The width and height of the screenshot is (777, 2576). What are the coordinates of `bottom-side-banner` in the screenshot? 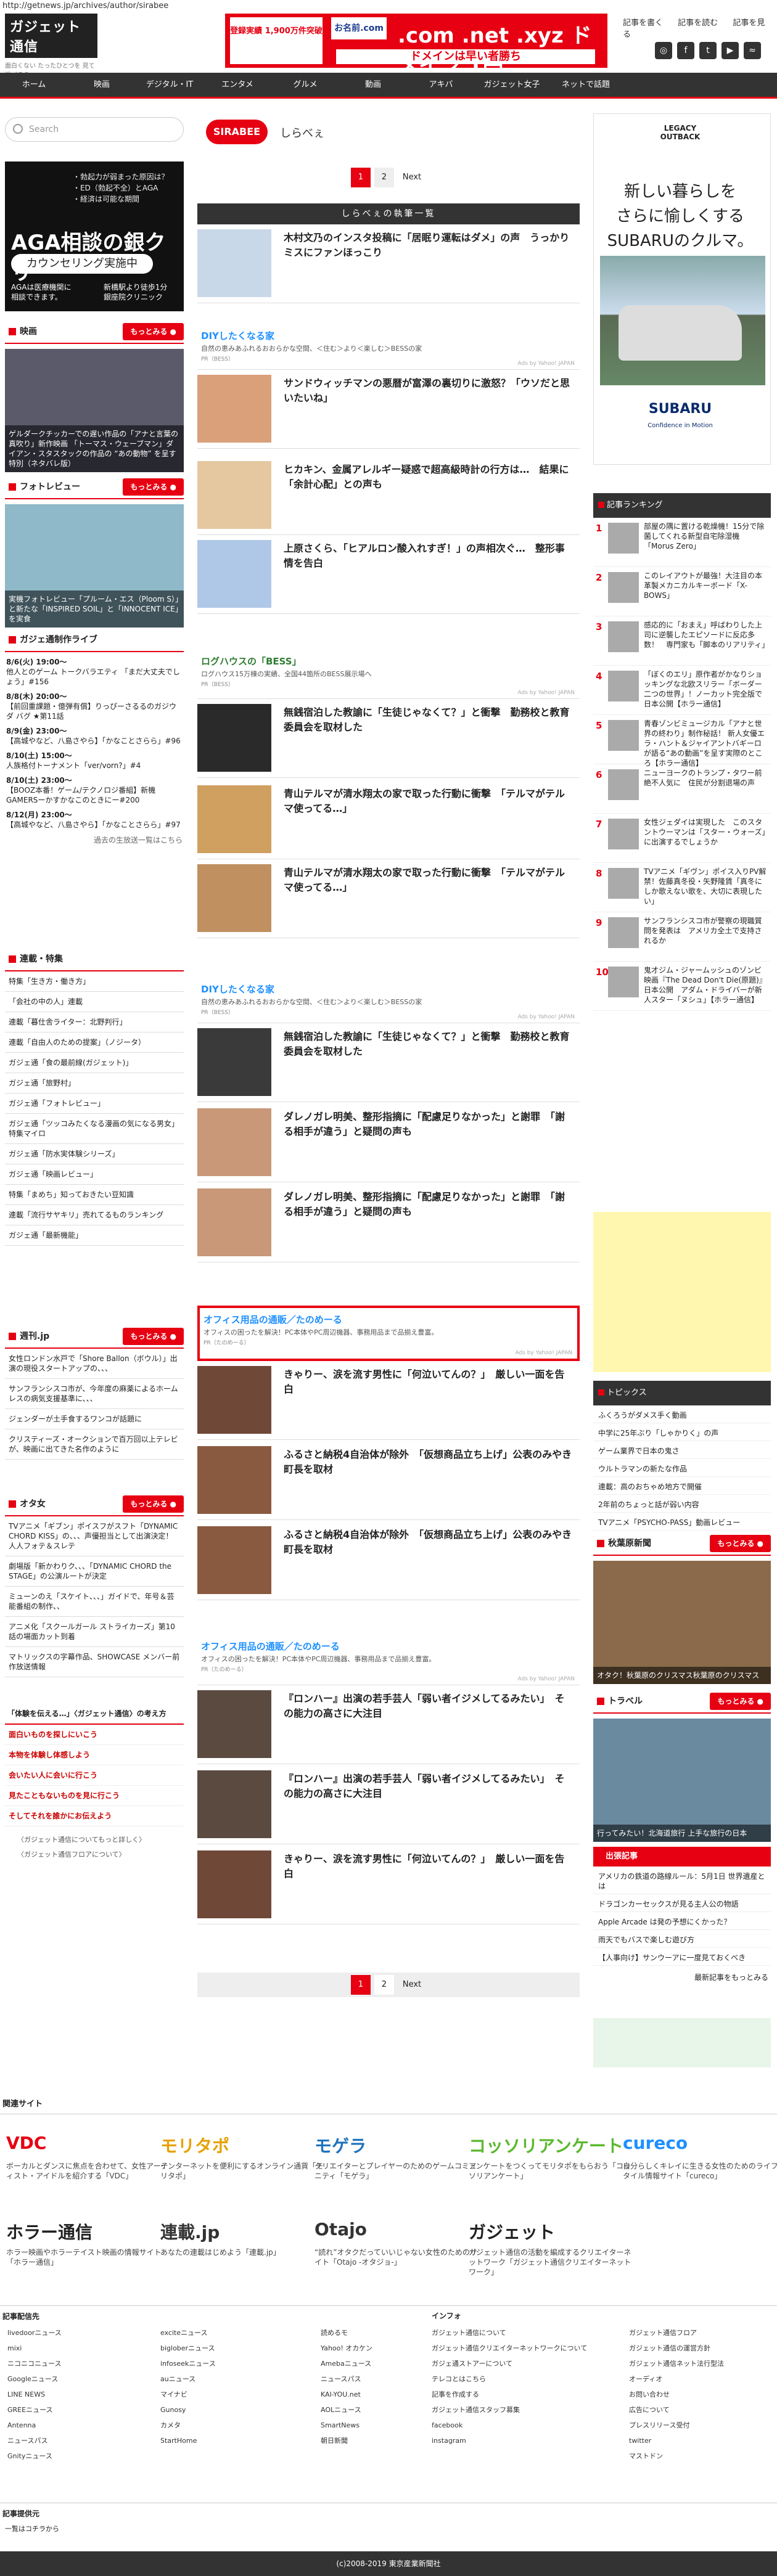 It's located at (682, 2042).